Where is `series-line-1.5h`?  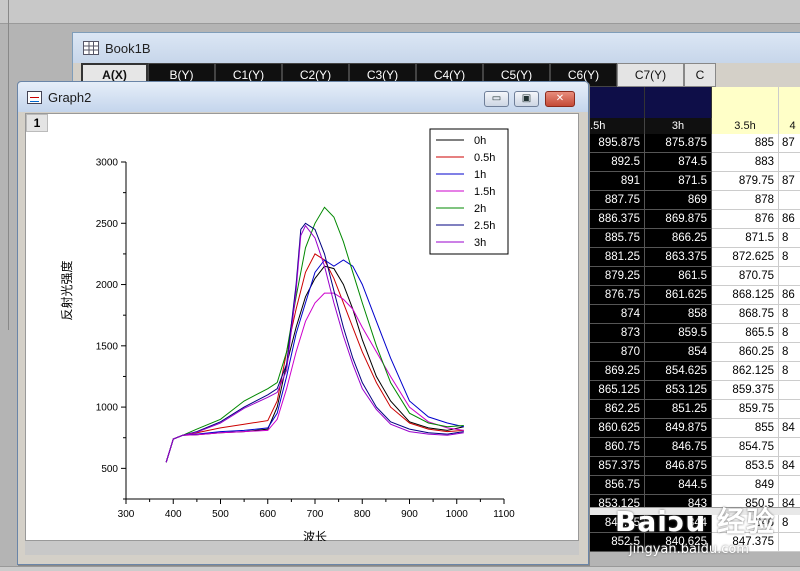 series-line-1.5h is located at coordinates (314, 377).